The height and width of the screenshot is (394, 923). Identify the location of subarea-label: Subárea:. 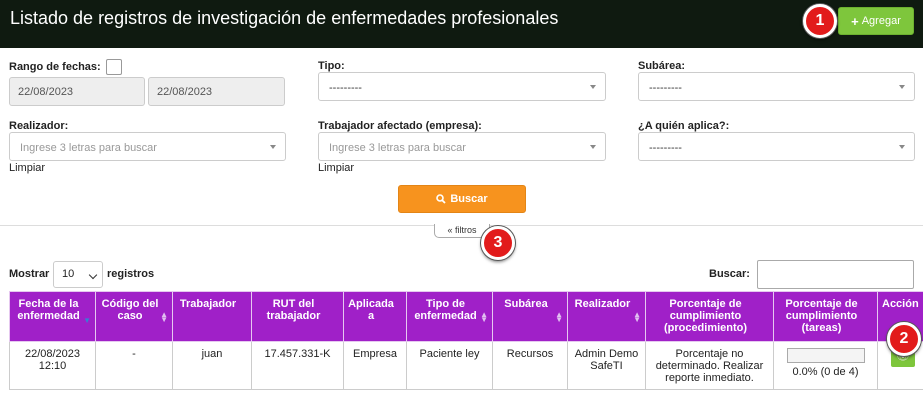
(662, 66).